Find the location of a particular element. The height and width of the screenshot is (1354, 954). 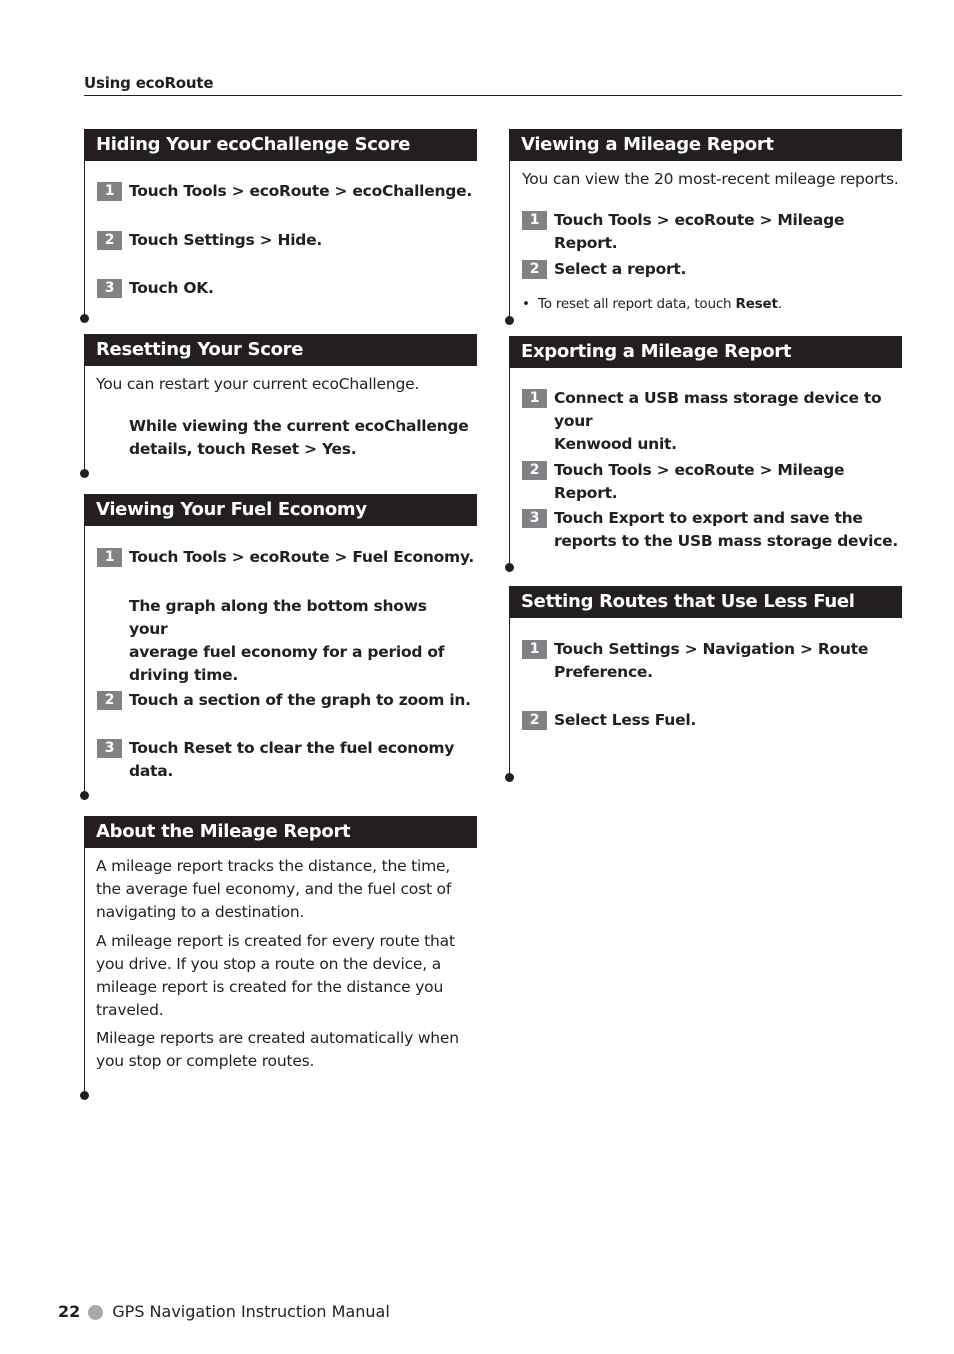

paragraph-line: traveled. is located at coordinates (130, 1010).